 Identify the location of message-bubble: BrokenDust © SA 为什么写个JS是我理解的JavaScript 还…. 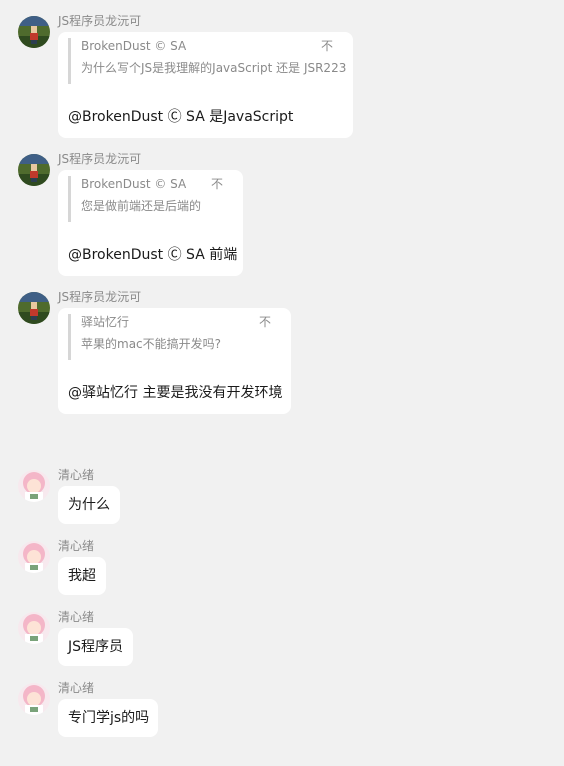
(205, 85).